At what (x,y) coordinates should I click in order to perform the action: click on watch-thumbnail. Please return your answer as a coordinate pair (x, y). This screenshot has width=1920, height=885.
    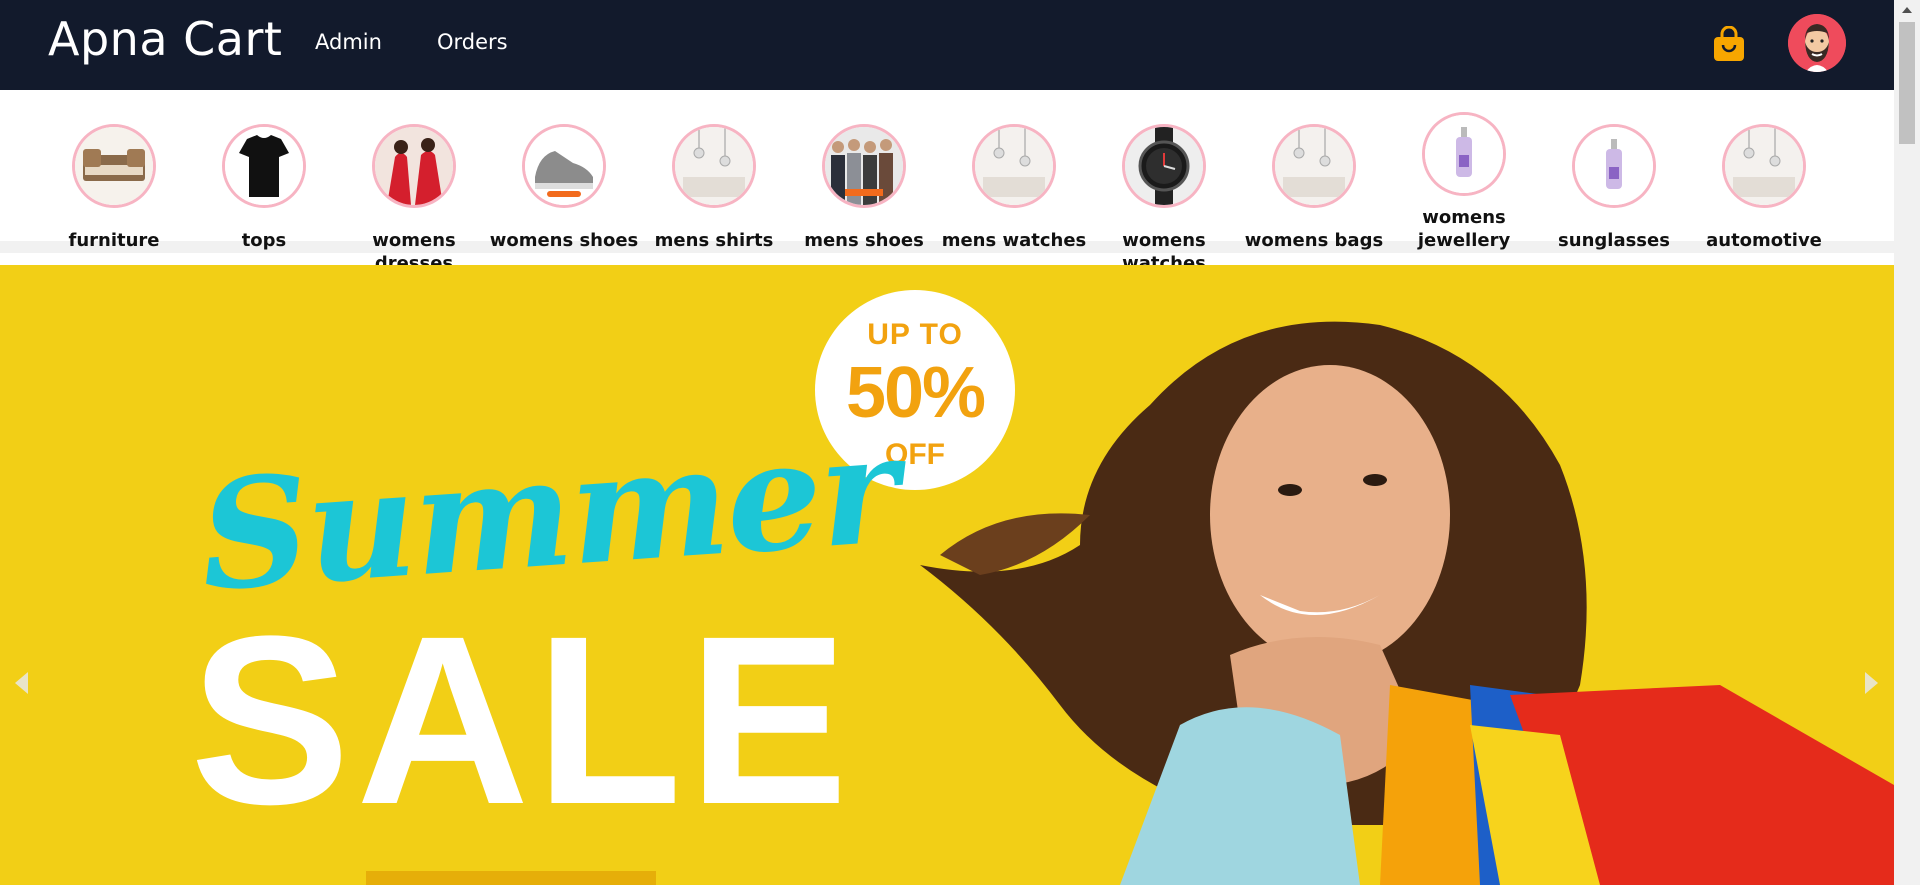
    Looking at the image, I should click on (1164, 166).